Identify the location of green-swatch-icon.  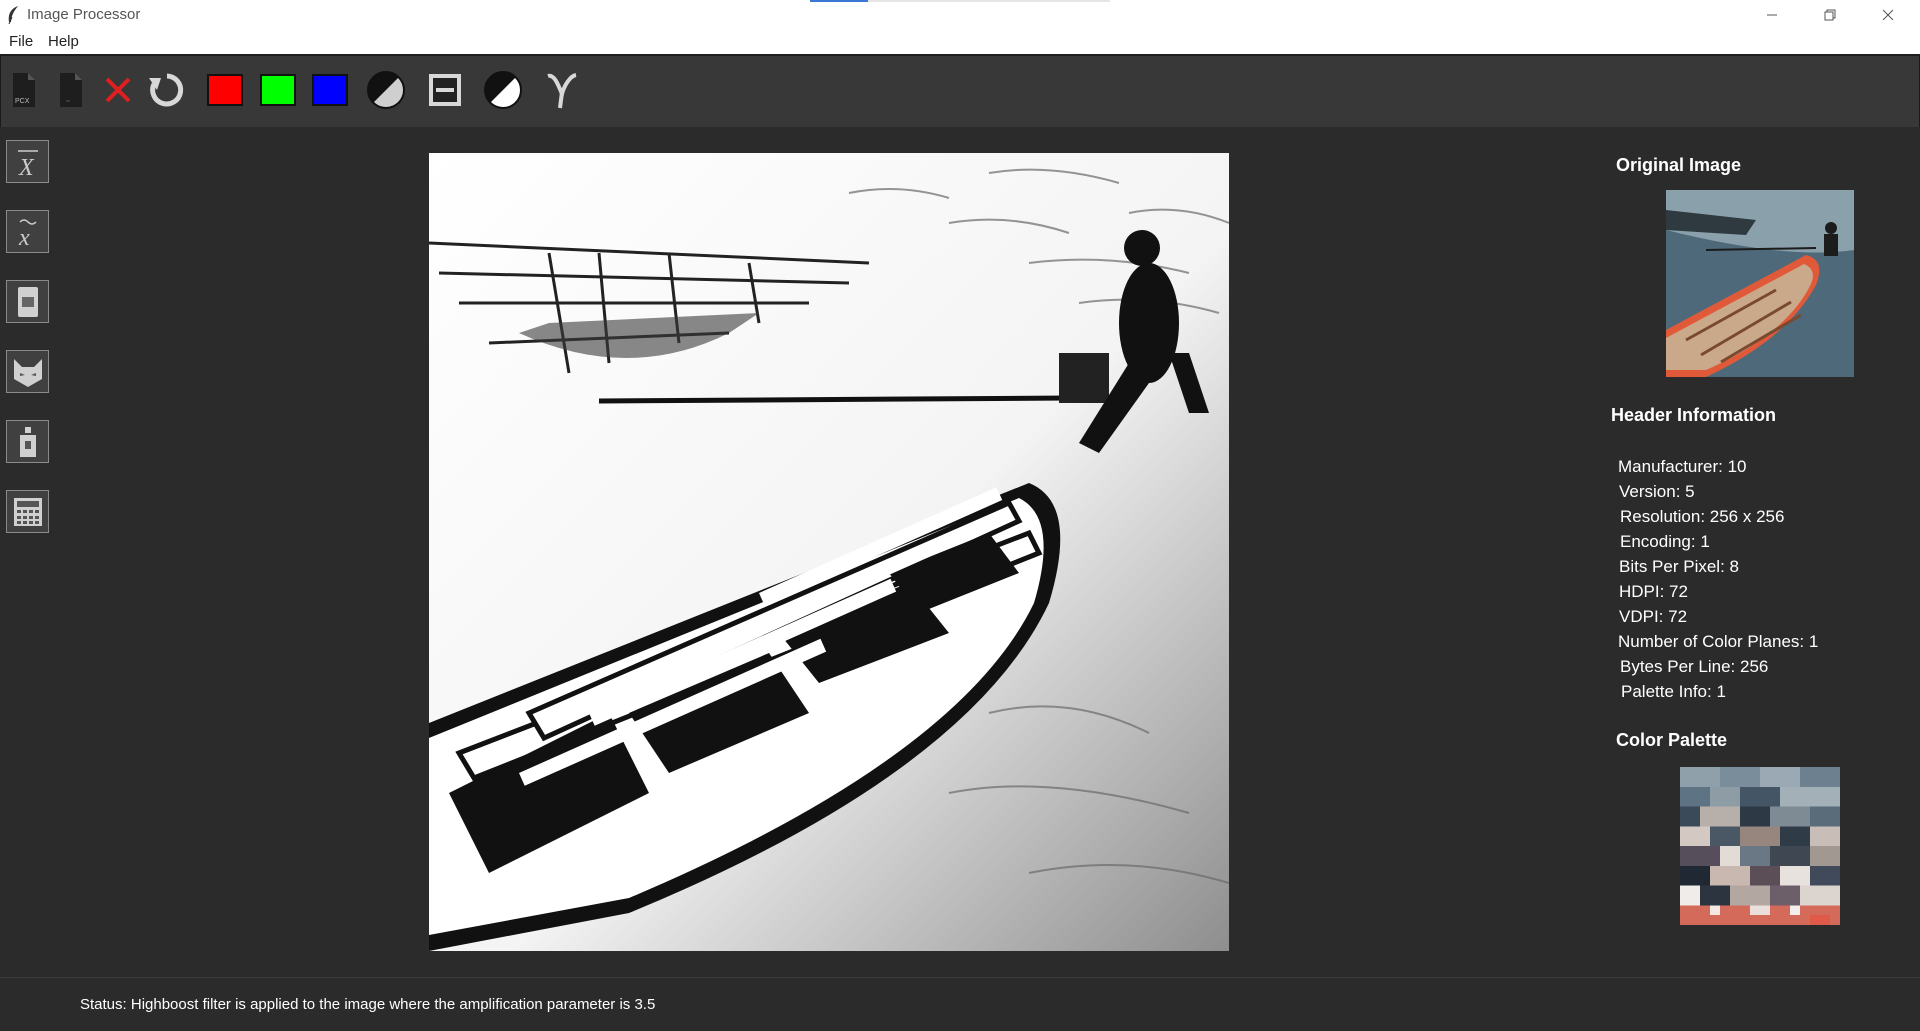
(278, 90).